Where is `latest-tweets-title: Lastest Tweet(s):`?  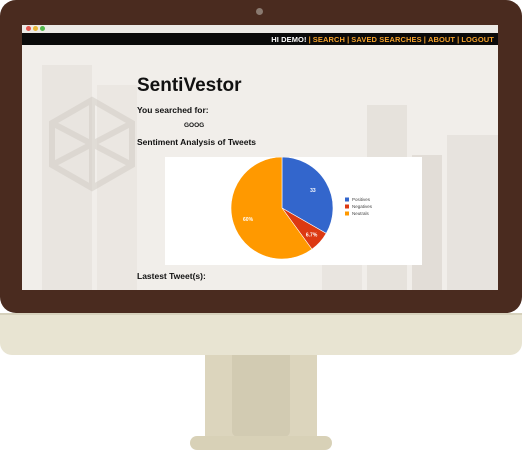
latest-tweets-title: Lastest Tweet(s): is located at coordinates (171, 276).